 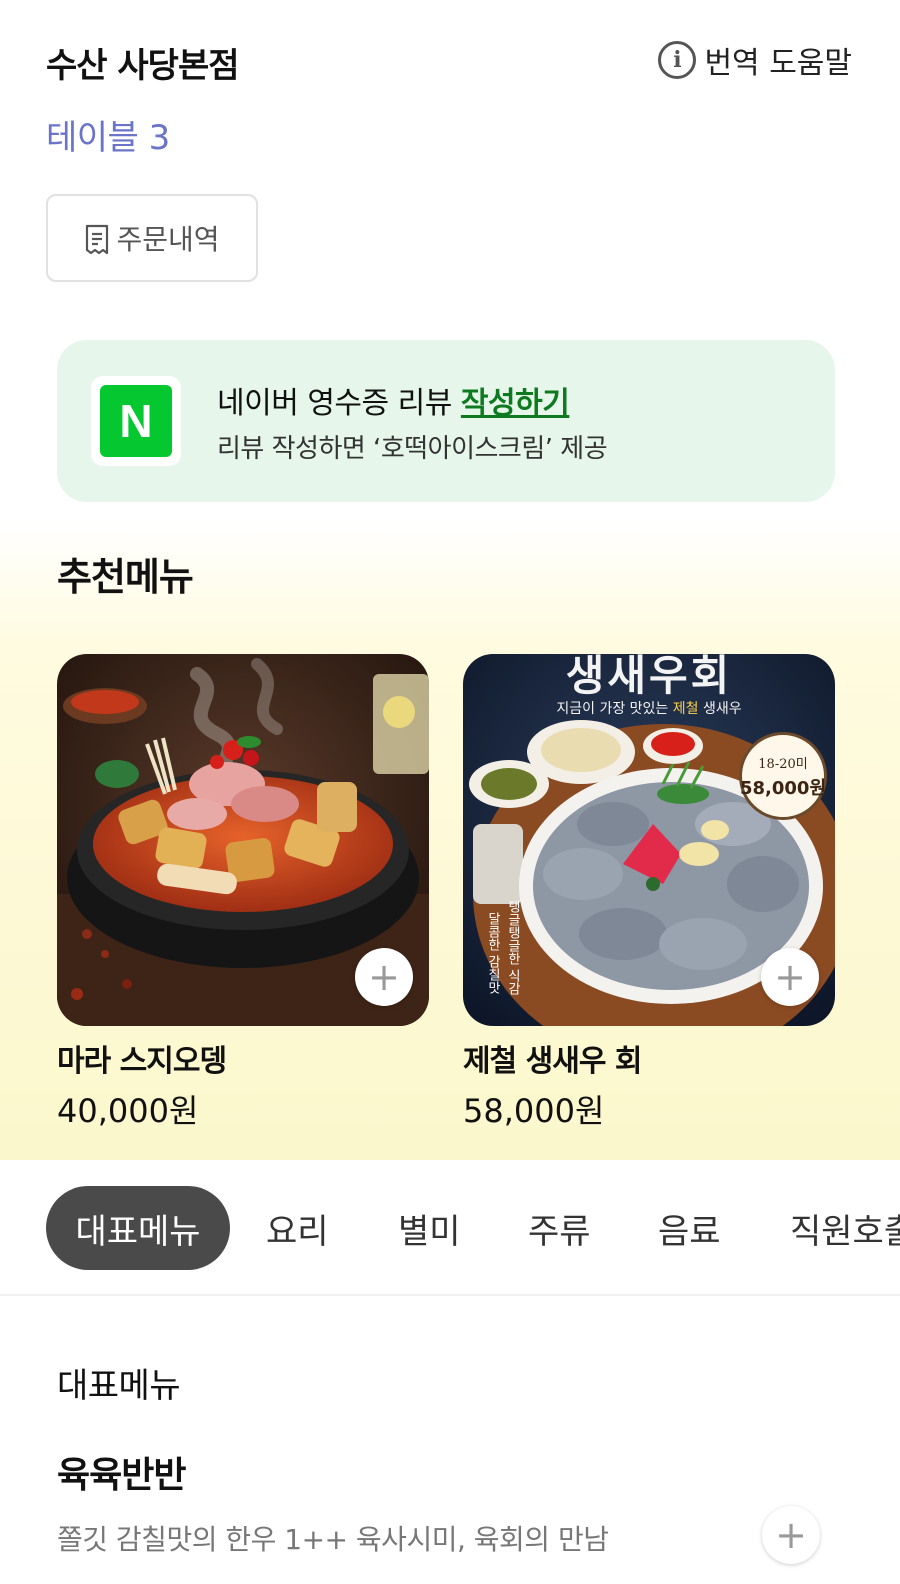 I want to click on naver-logo-letter: N, so click(x=136, y=421).